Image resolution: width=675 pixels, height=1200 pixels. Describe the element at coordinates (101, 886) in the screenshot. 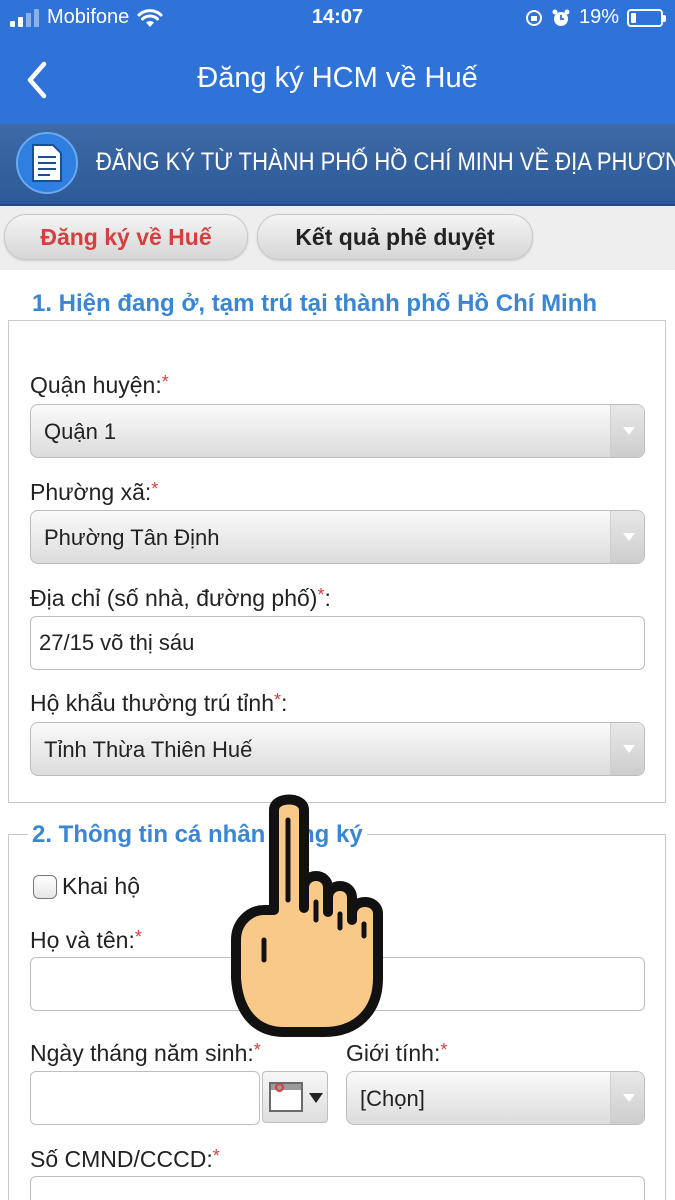

I see `declare-for-other-label: Khai hộ` at that location.